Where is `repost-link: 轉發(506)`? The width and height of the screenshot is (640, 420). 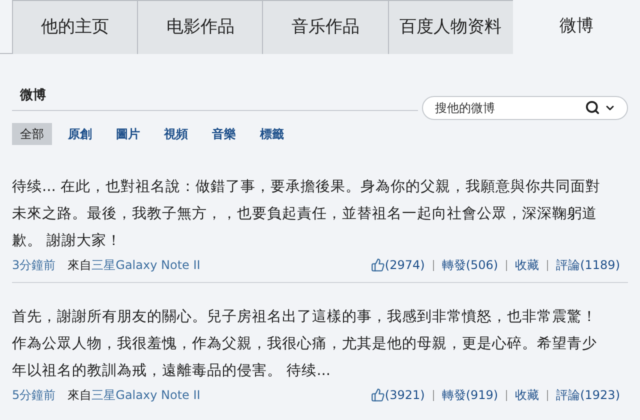 repost-link: 轉發(506) is located at coordinates (470, 265).